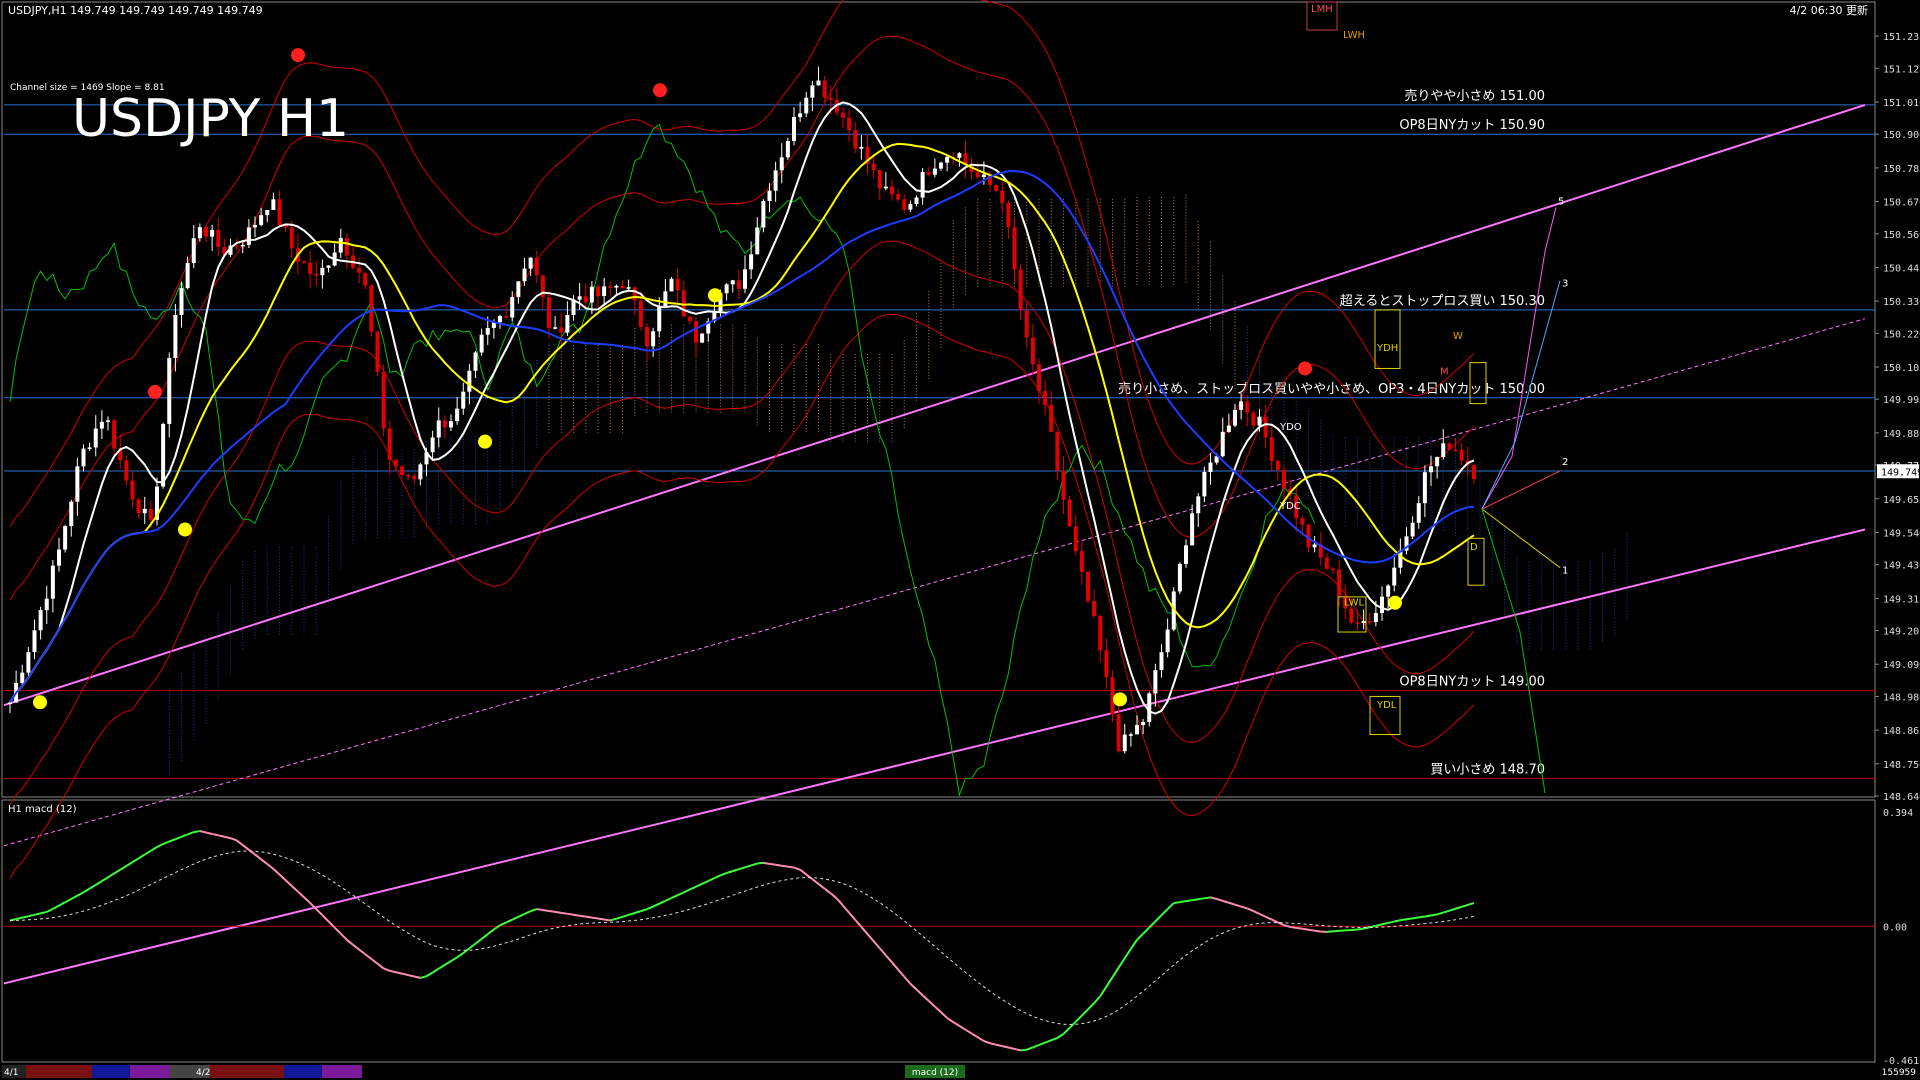  I want to click on y-tick-label: 150.445, so click(1901, 268).